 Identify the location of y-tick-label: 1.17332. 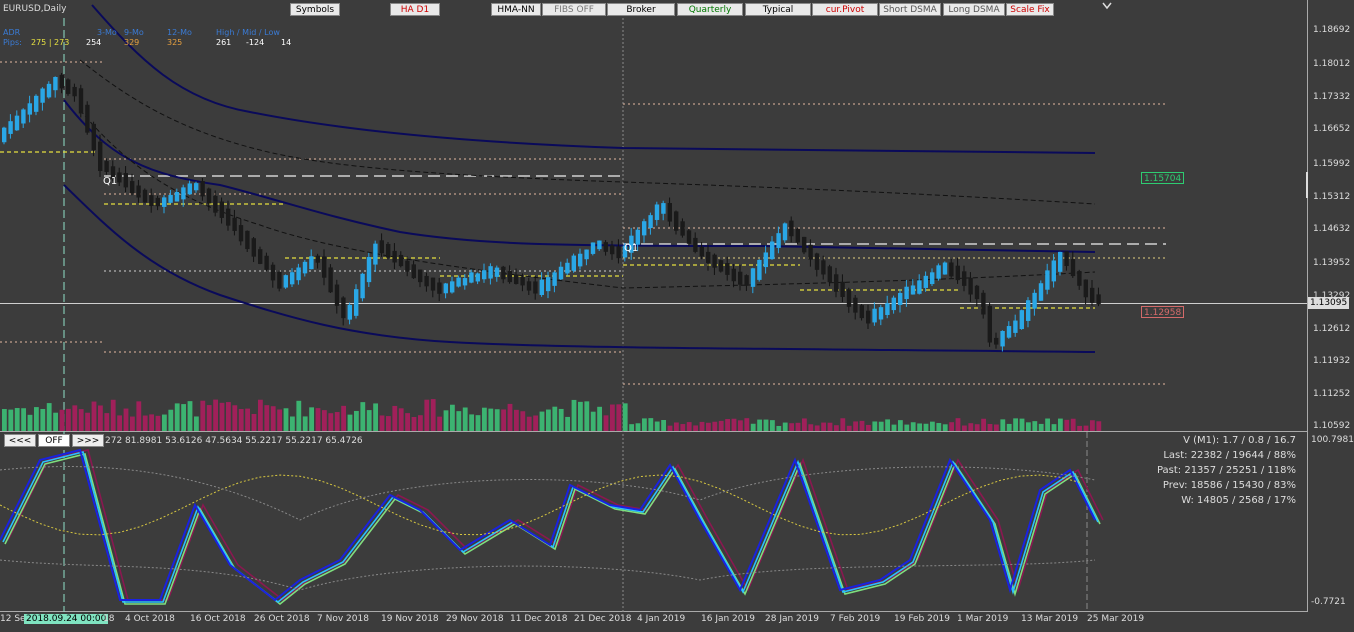
(1332, 97).